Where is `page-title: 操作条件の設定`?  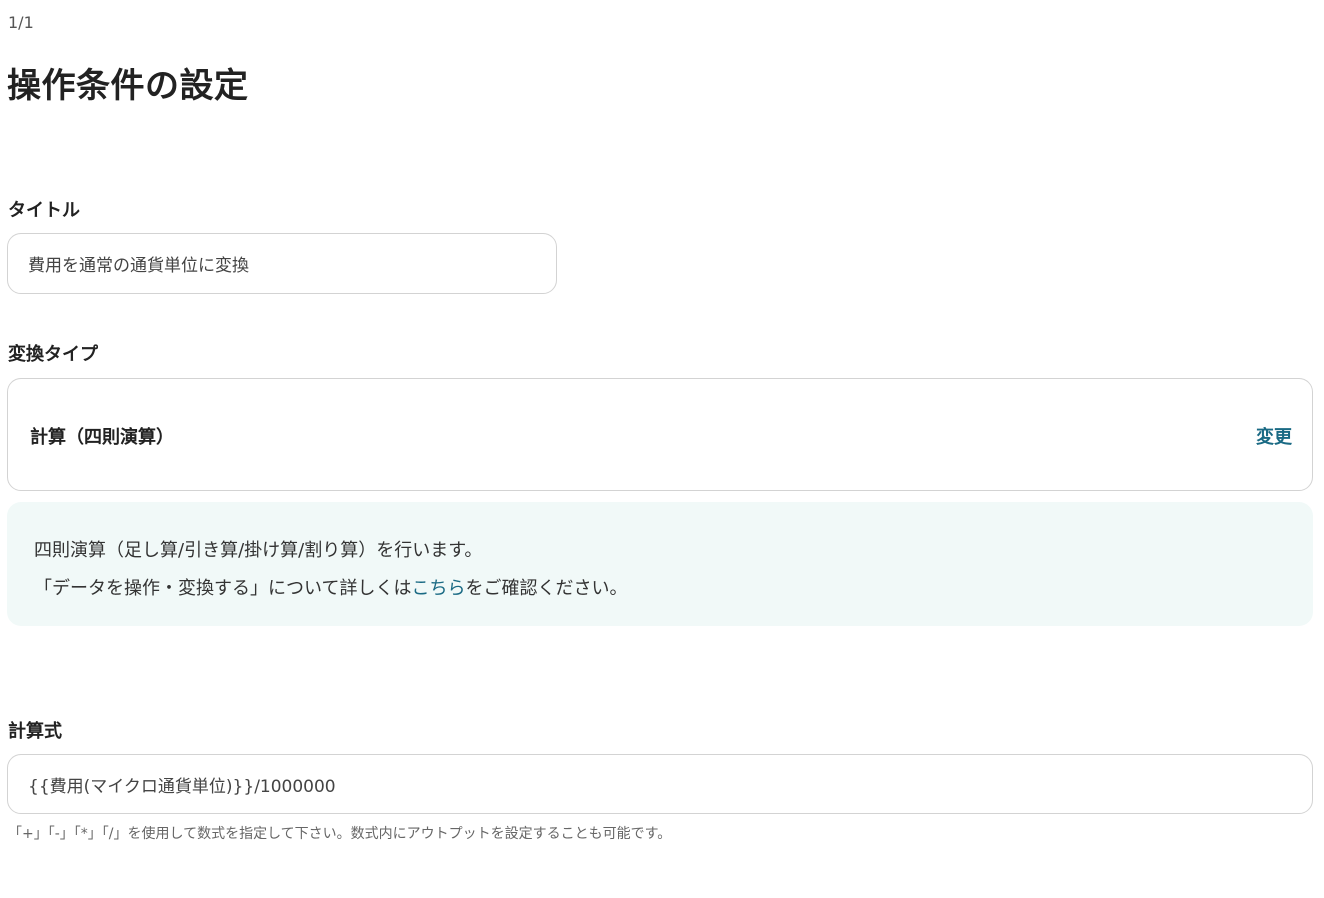
page-title: 操作条件の設定 is located at coordinates (128, 86).